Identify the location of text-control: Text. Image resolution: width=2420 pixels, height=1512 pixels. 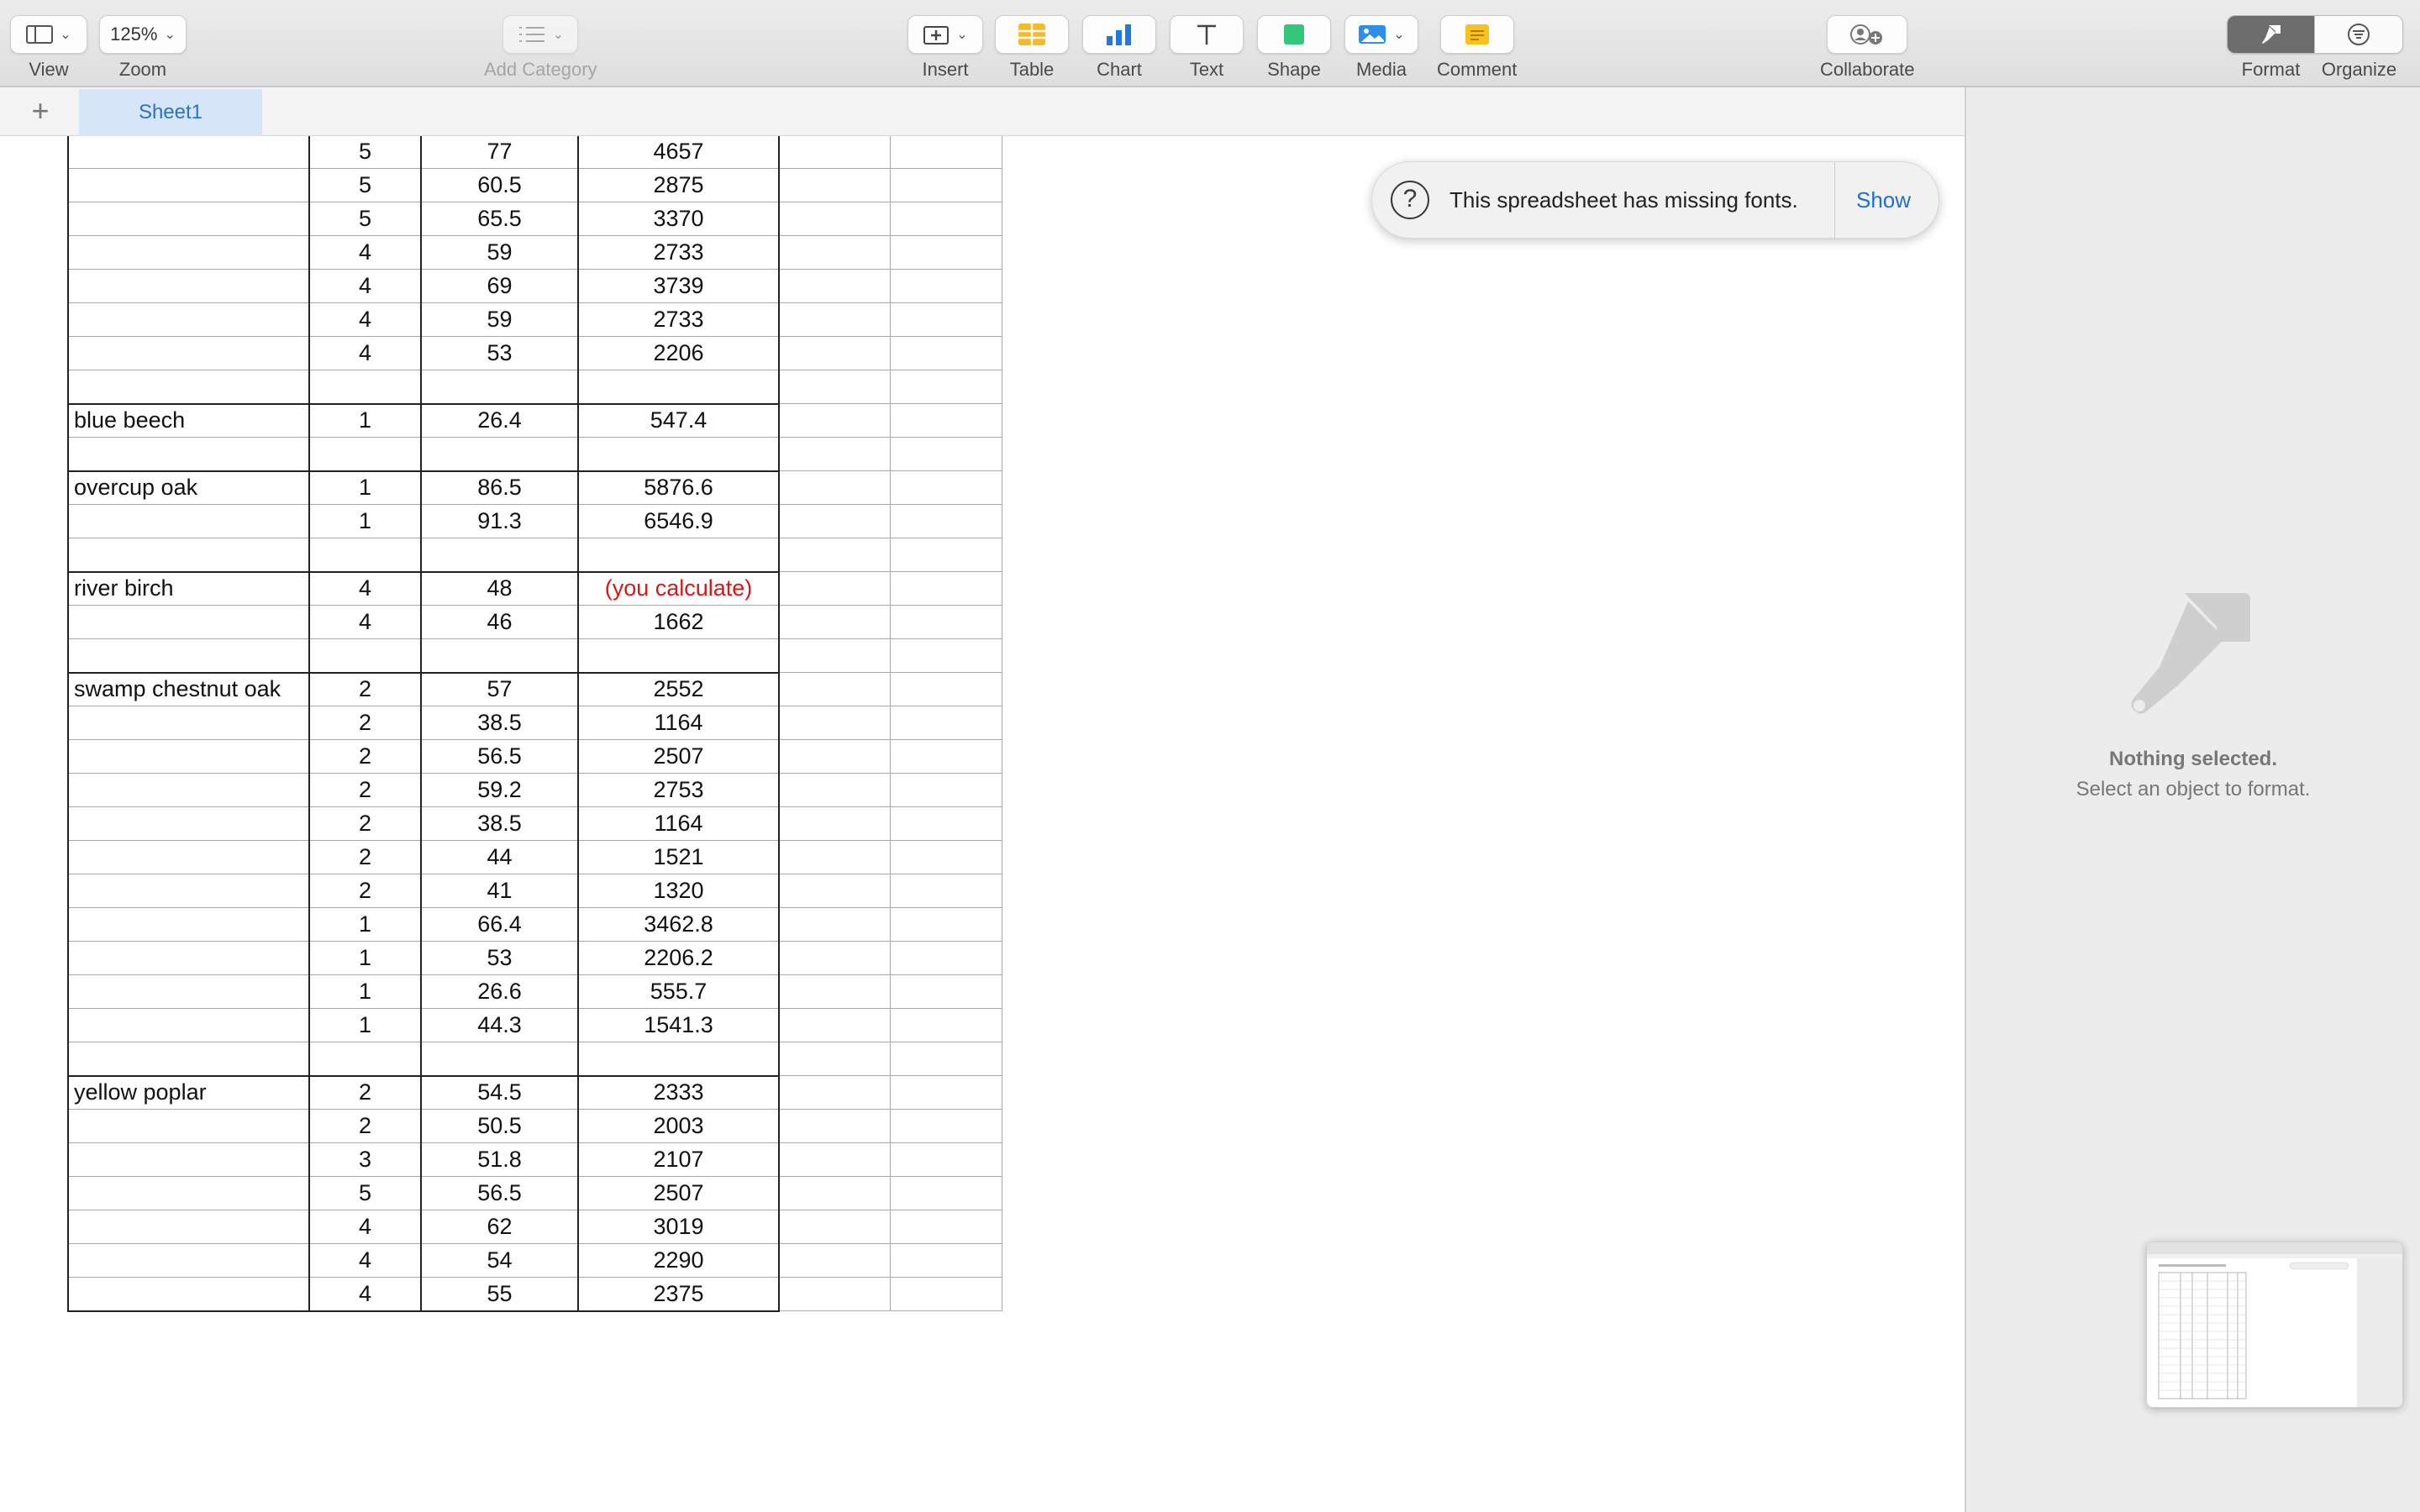
(1207, 48).